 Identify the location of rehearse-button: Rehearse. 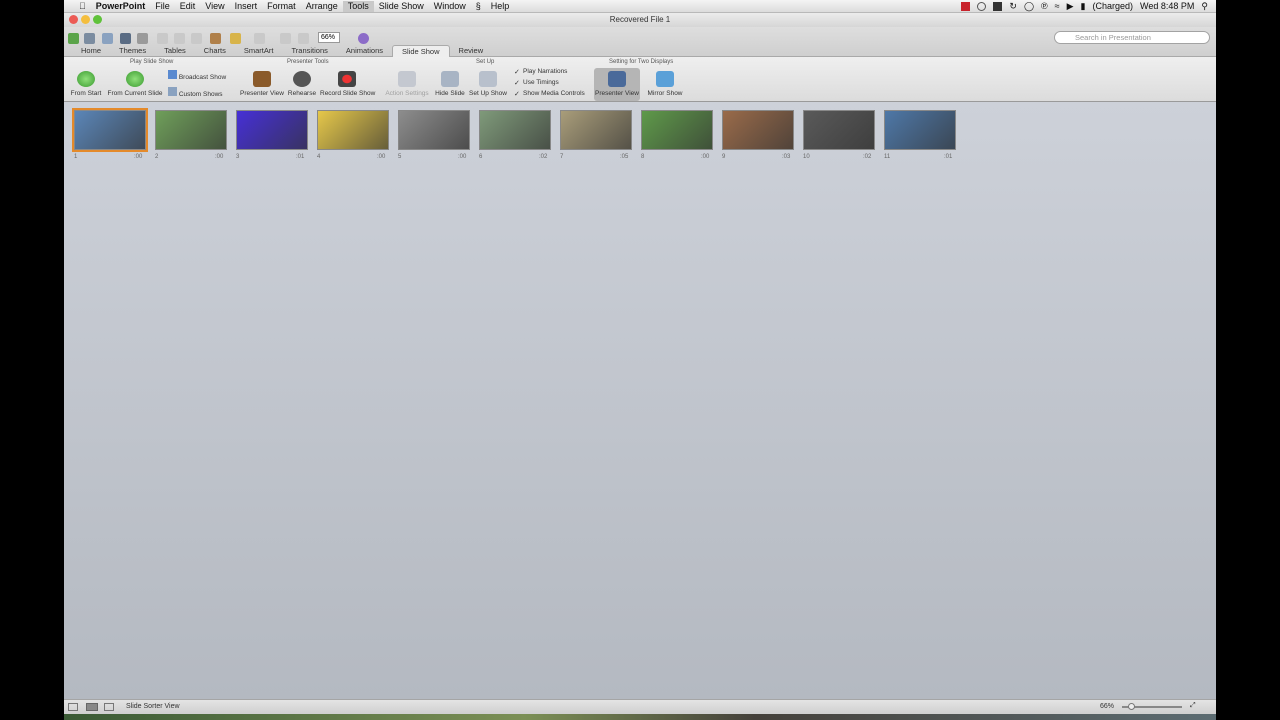
(302, 84).